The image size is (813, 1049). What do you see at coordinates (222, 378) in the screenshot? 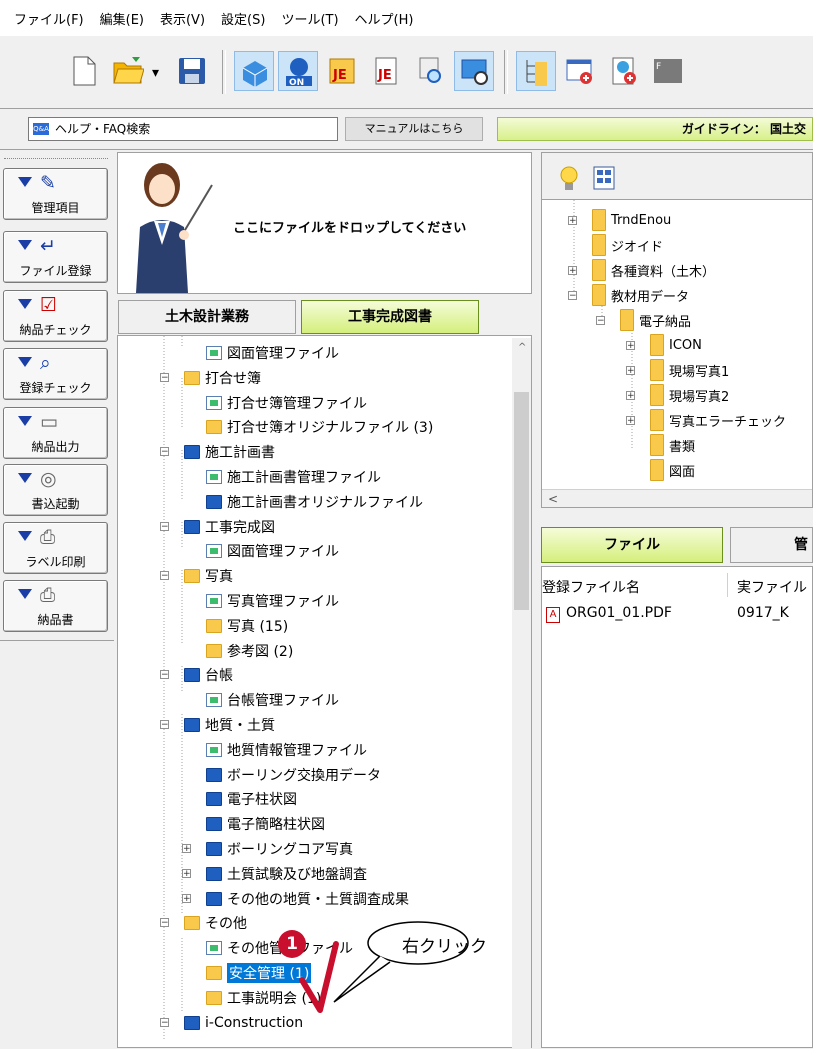
I see `tree-node: 打合せ簿` at bounding box center [222, 378].